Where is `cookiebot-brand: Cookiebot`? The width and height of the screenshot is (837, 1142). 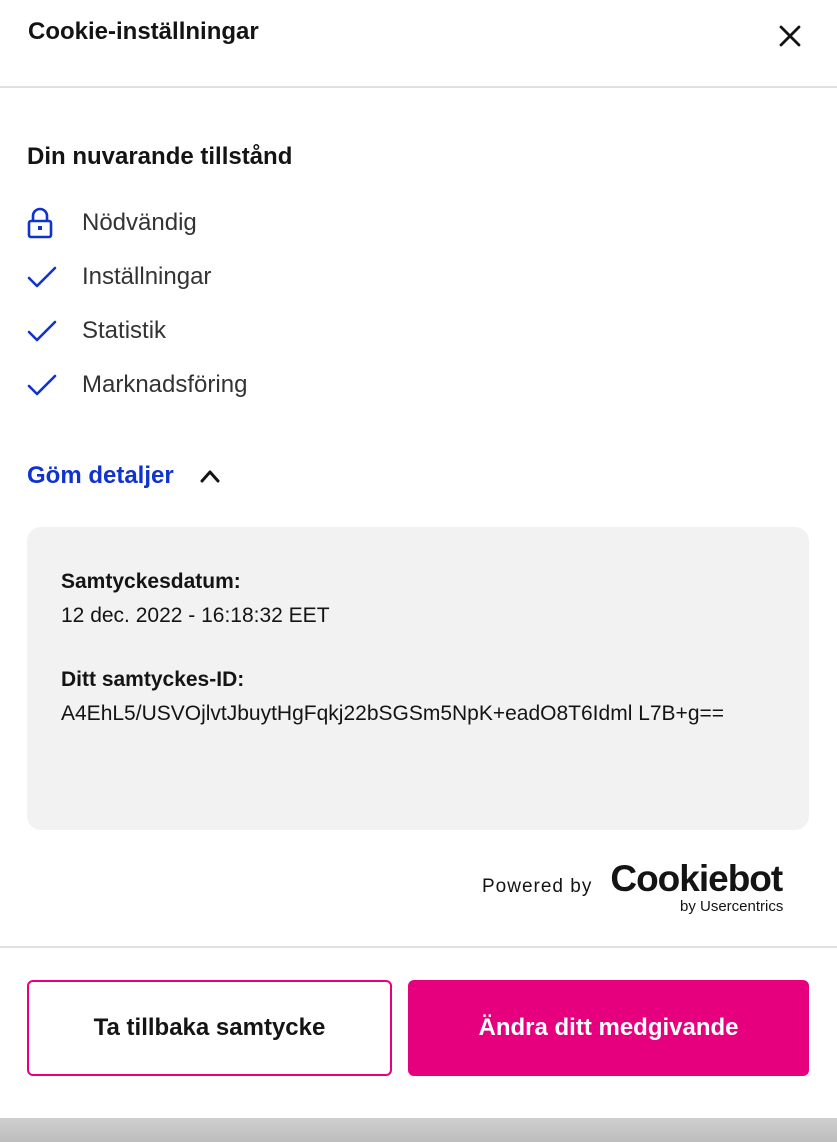
cookiebot-brand: Cookiebot is located at coordinates (696, 878).